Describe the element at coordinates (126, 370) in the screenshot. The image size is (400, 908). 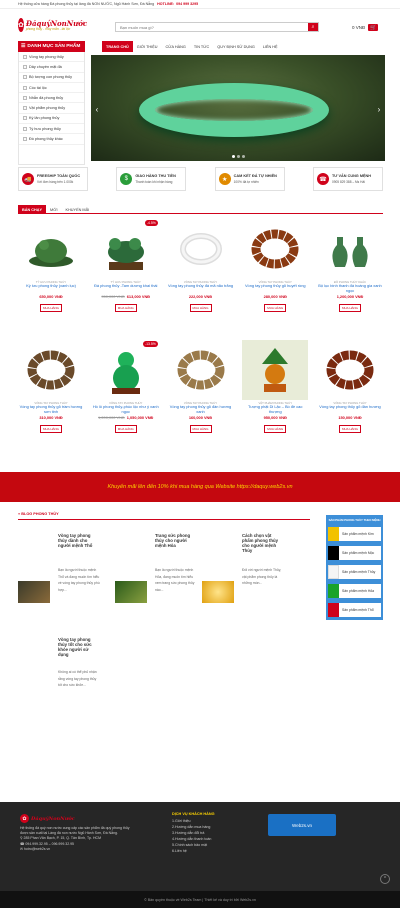
I see `product-image: -13.5%` at that location.